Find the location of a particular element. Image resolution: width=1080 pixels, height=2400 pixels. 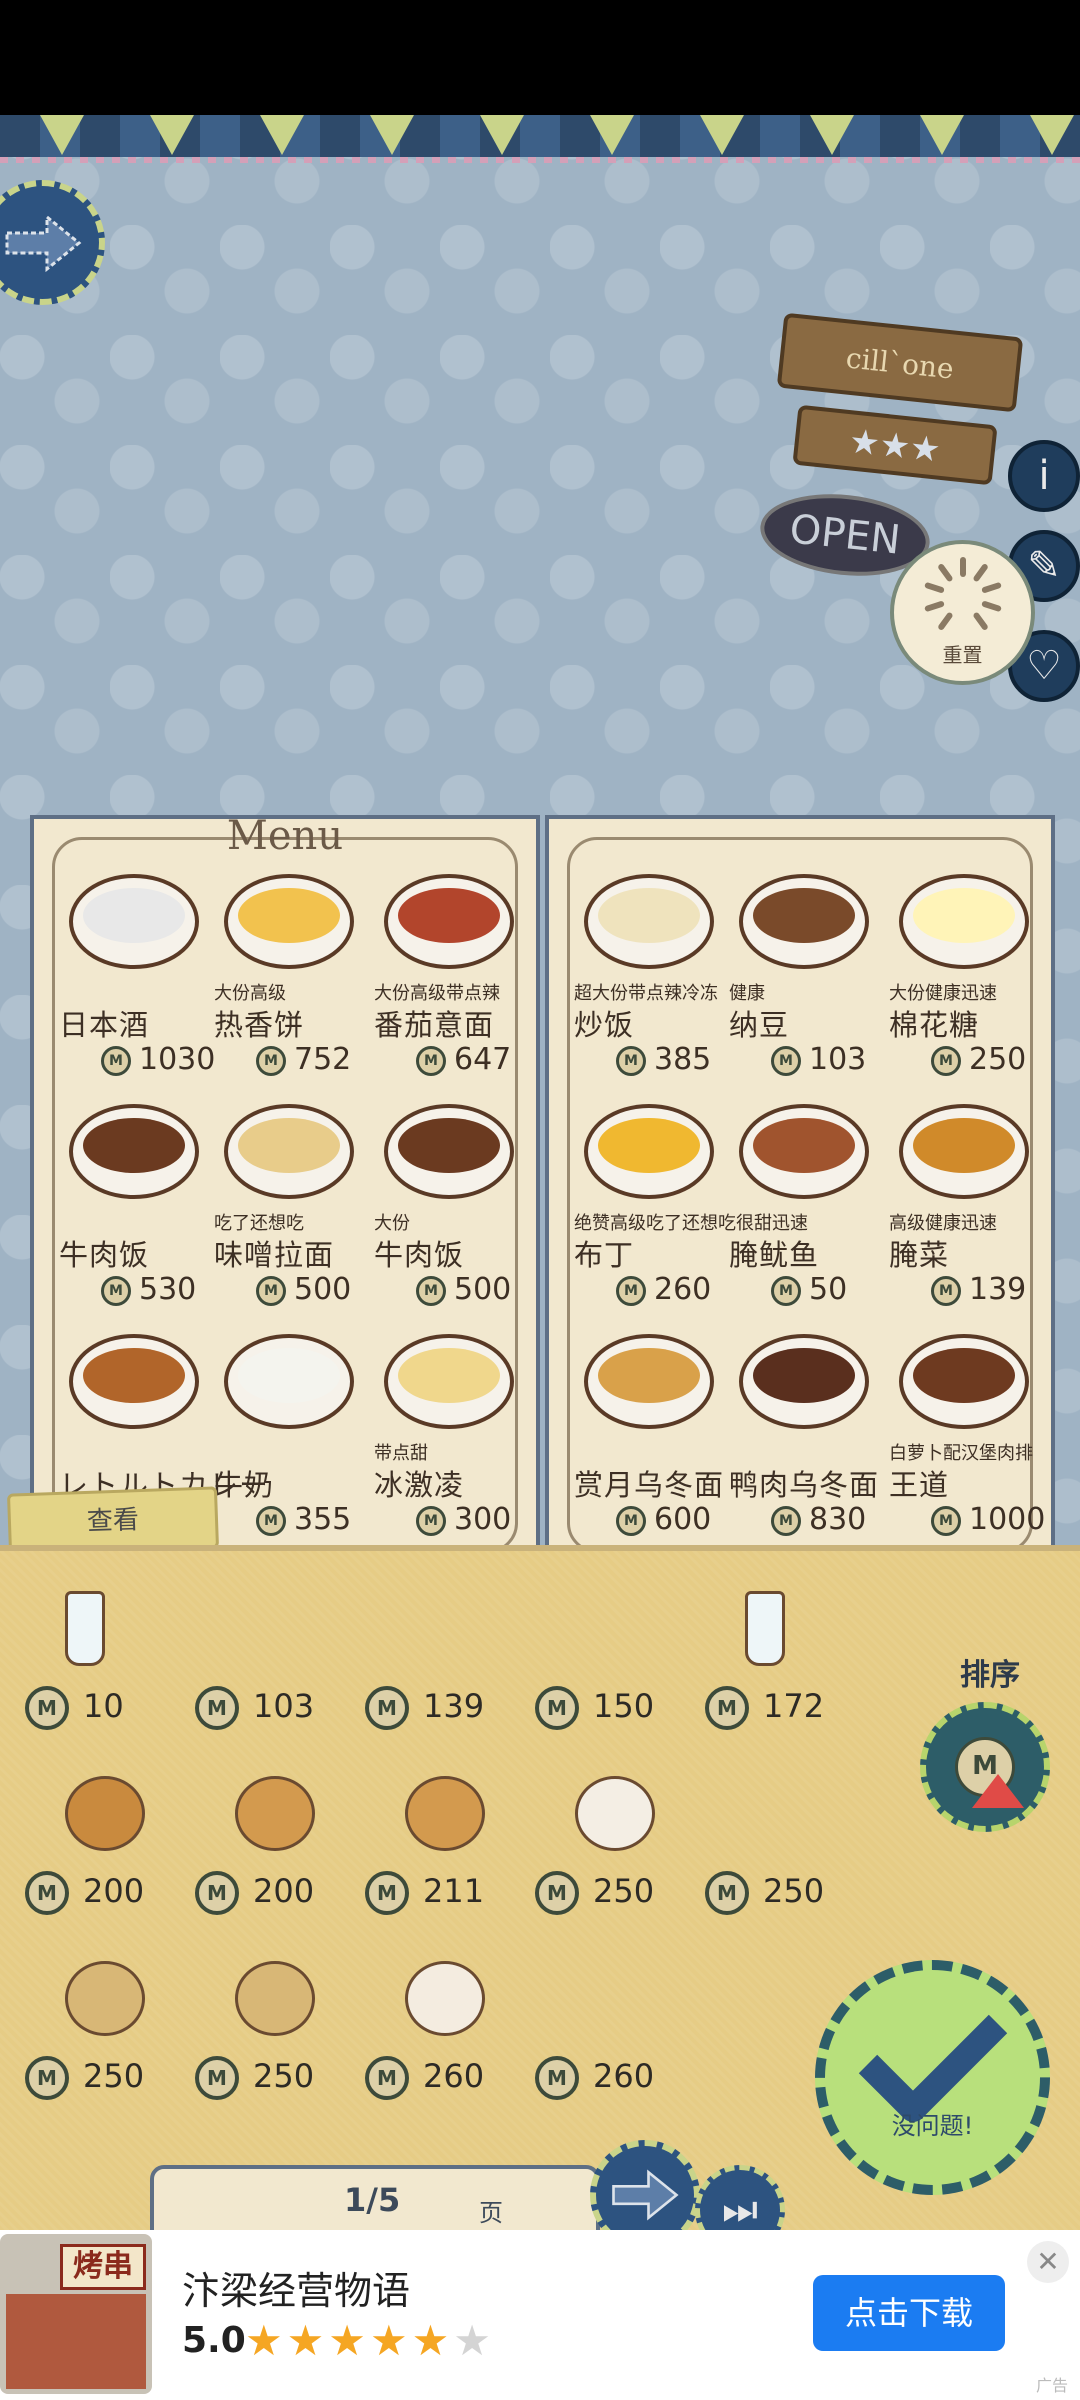

dish-price: M 1030 is located at coordinates (158, 1059).